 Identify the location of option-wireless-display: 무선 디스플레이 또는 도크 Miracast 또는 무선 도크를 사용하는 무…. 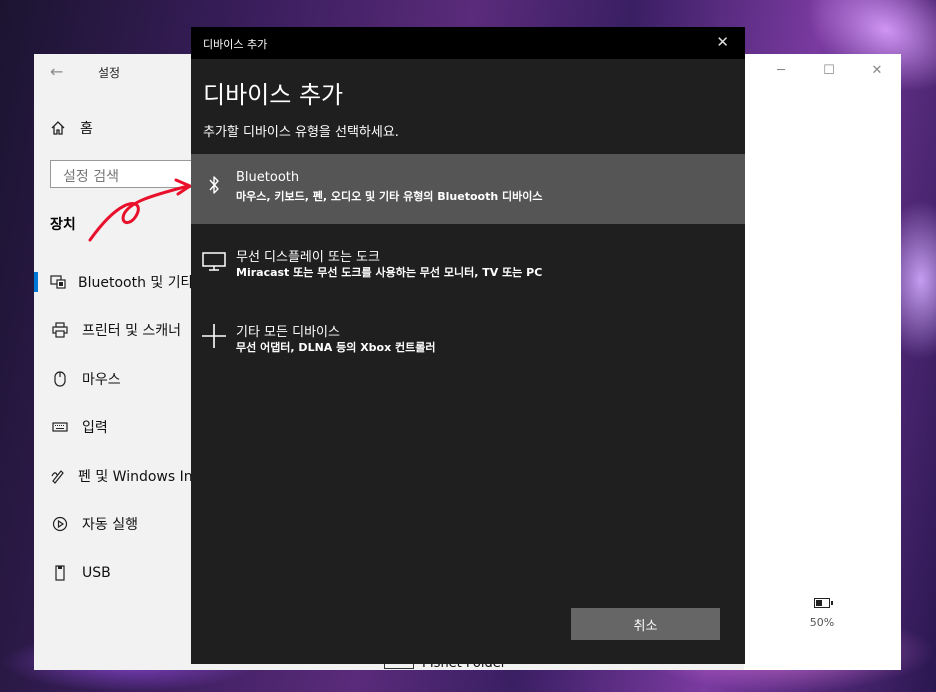
(468, 265).